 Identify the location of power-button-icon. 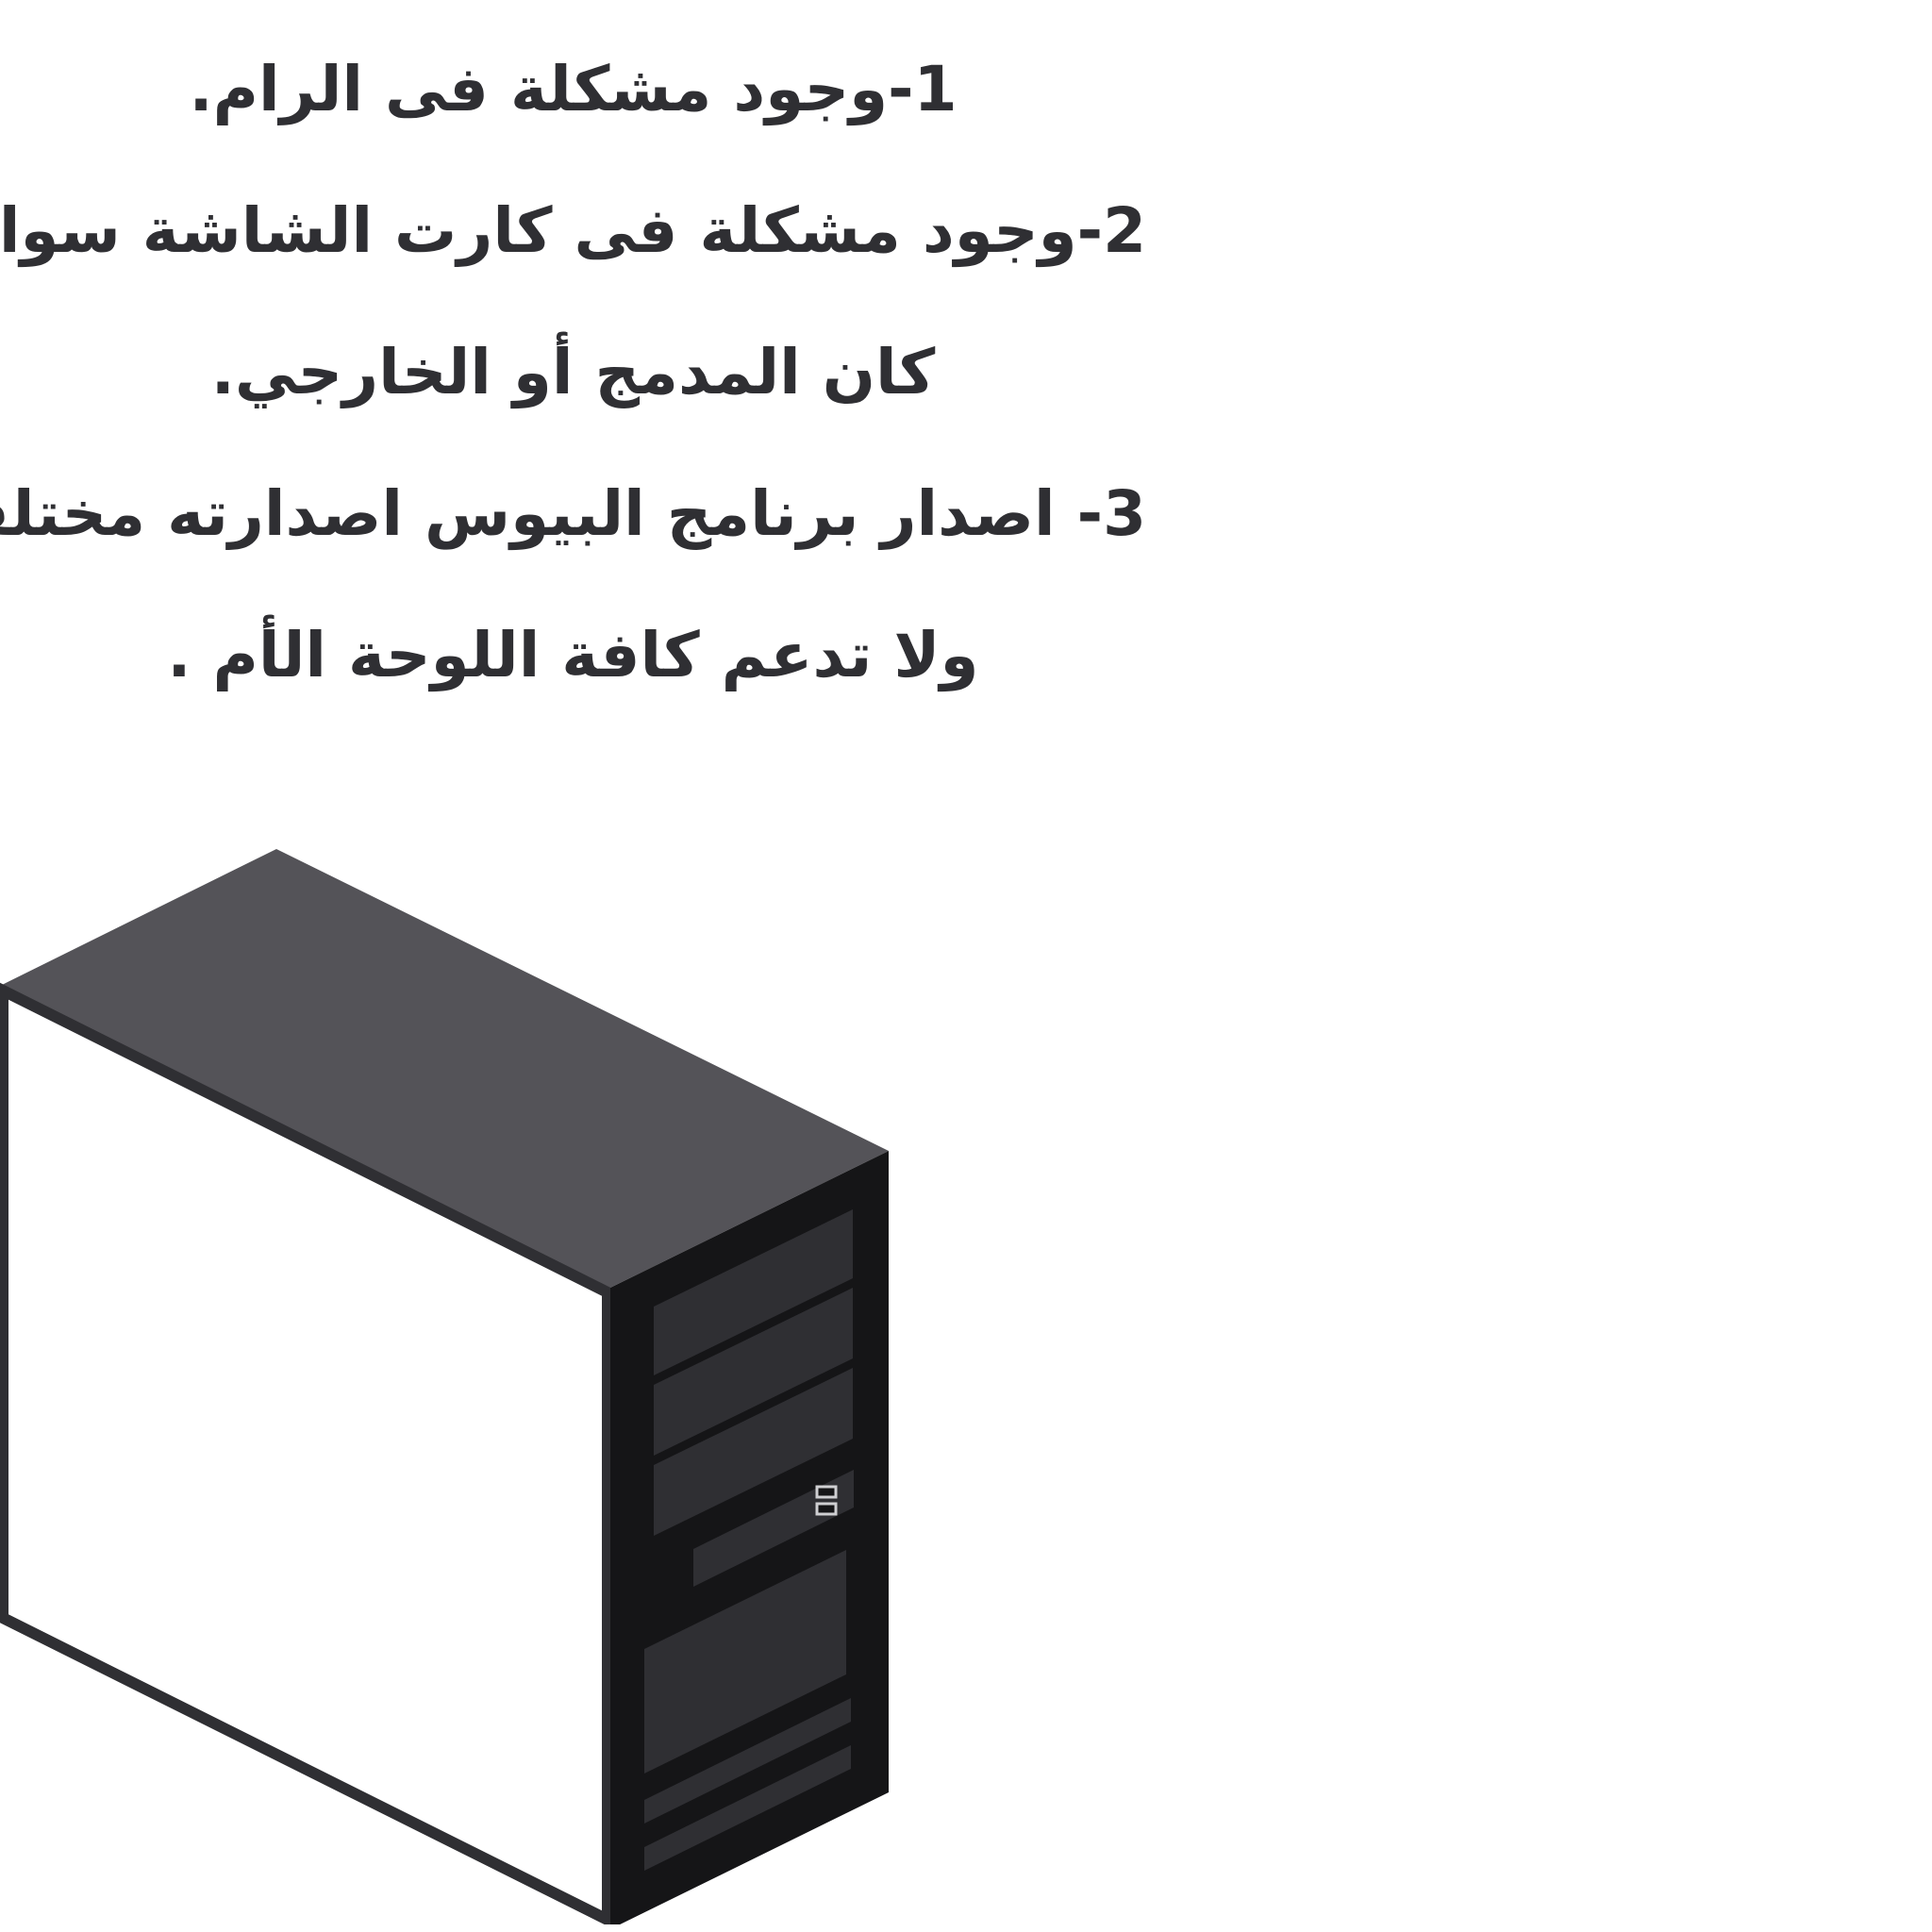
(827, 1492).